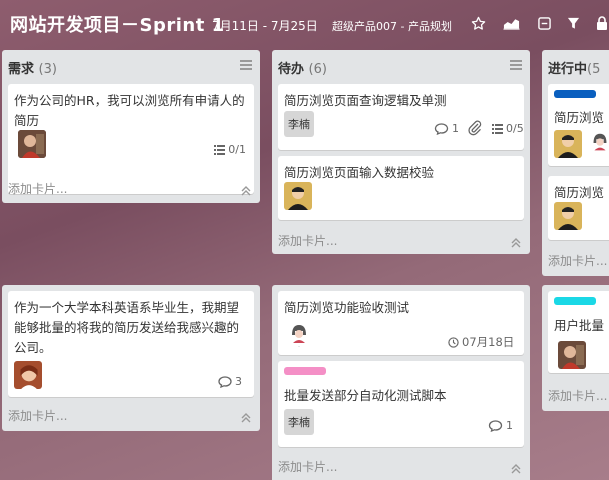 The height and width of the screenshot is (480, 609). What do you see at coordinates (401, 65) in the screenshot?
I see `list-header: 待办 (6)` at bounding box center [401, 65].